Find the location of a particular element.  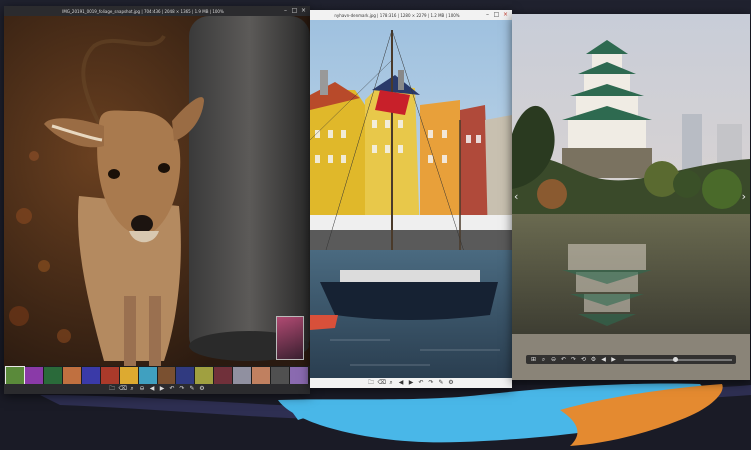

zoom-icon: ⌕ is located at coordinates (391, 383).